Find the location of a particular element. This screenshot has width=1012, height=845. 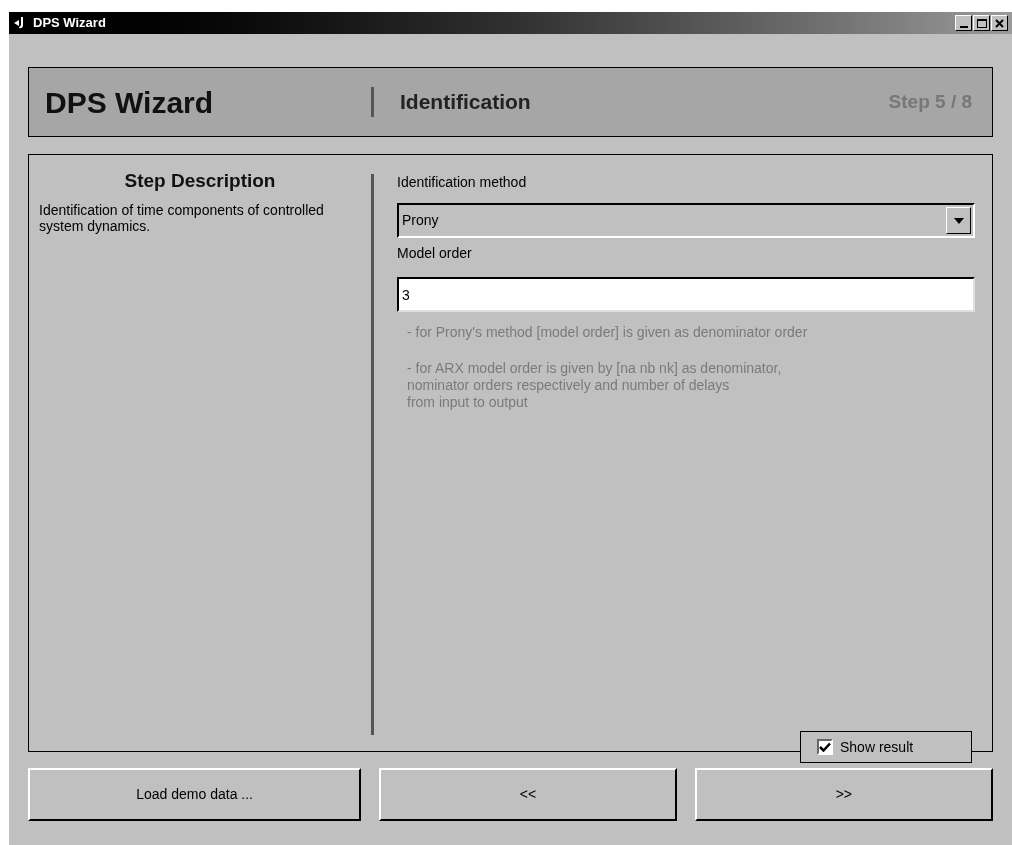

step-name: Identification is located at coordinates (465, 102).